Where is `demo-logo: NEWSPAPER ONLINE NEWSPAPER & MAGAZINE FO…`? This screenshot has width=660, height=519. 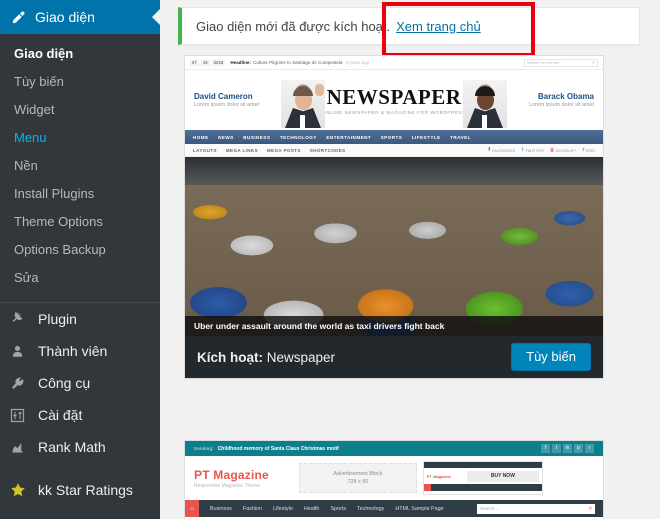 demo-logo: NEWSPAPER ONLINE NEWSPAPER & MAGAZINE FO… is located at coordinates (394, 100).